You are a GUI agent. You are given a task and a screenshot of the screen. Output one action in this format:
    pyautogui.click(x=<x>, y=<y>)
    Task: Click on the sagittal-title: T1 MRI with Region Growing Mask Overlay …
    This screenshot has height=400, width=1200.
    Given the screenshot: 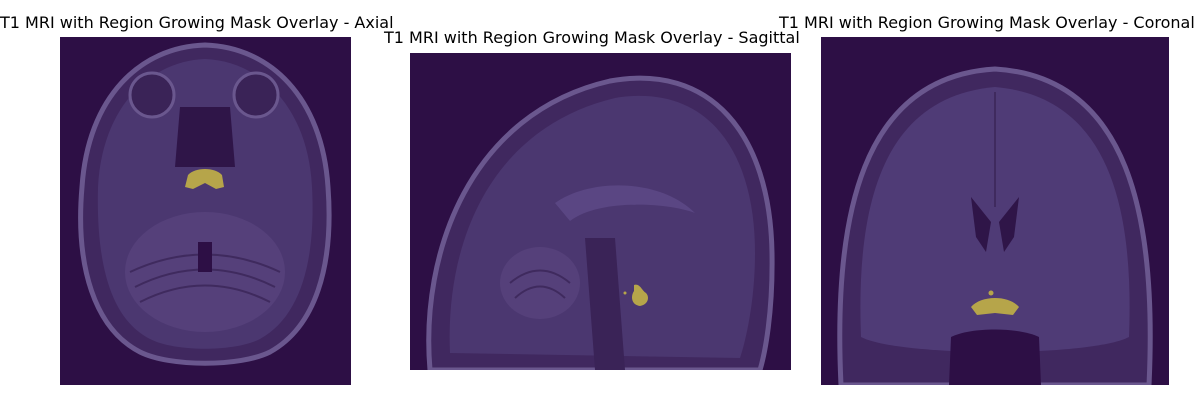 What is the action you would take?
    pyautogui.click(x=592, y=37)
    